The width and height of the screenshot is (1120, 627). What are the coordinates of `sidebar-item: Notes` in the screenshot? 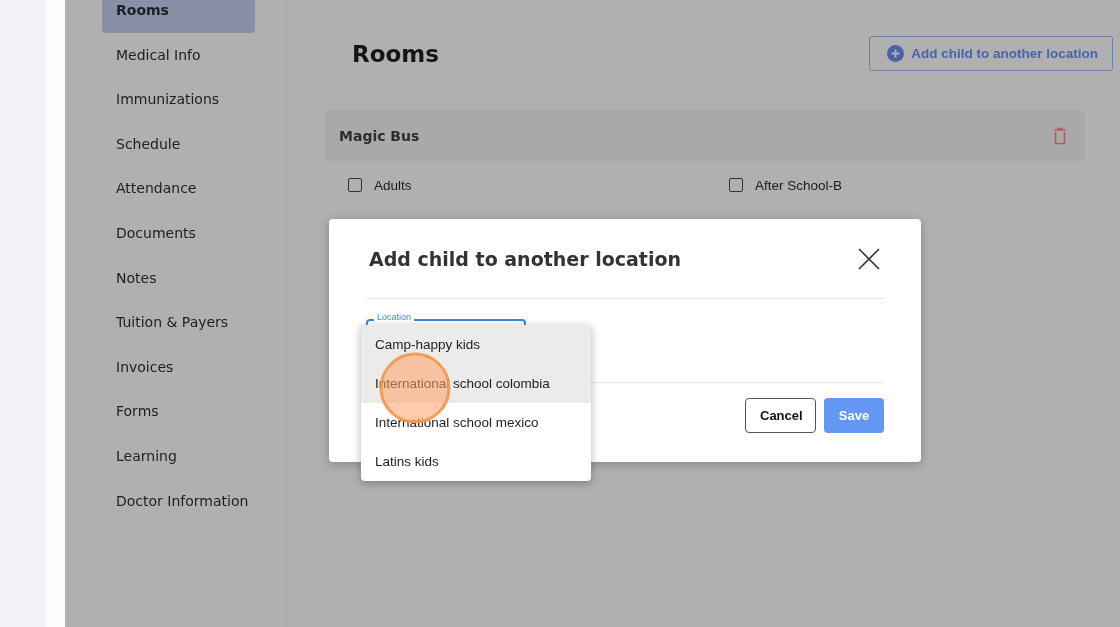 It's located at (178, 278).